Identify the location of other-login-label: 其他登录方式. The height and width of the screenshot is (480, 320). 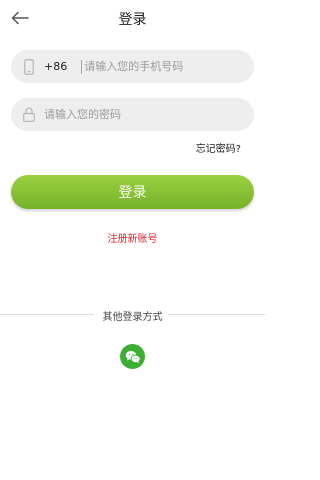
(132, 317).